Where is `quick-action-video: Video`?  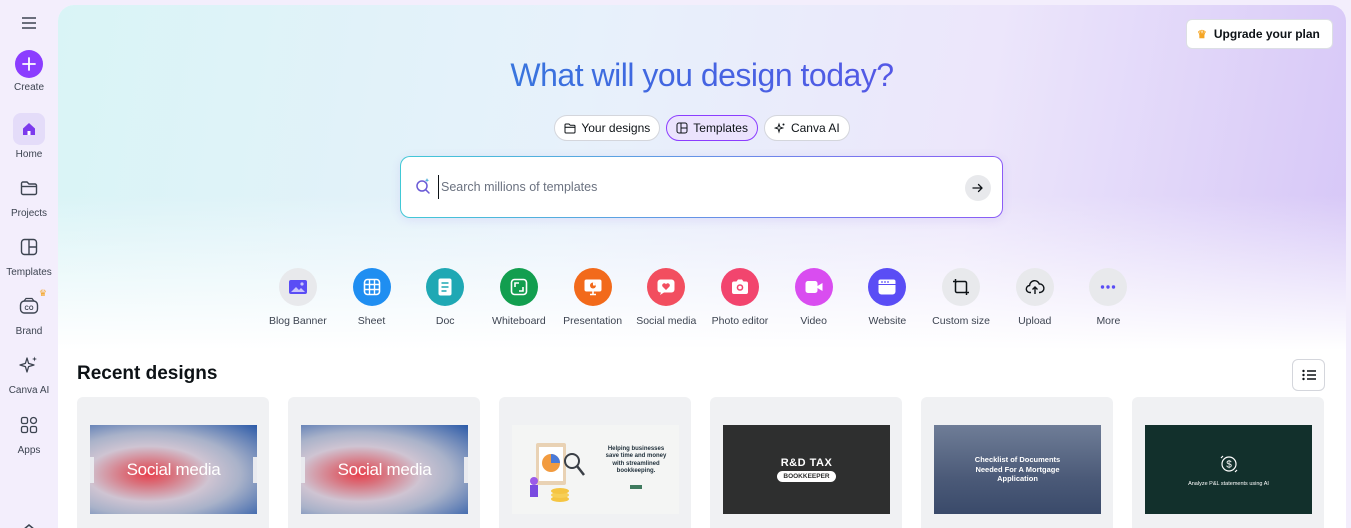
quick-action-video: Video is located at coordinates (814, 297).